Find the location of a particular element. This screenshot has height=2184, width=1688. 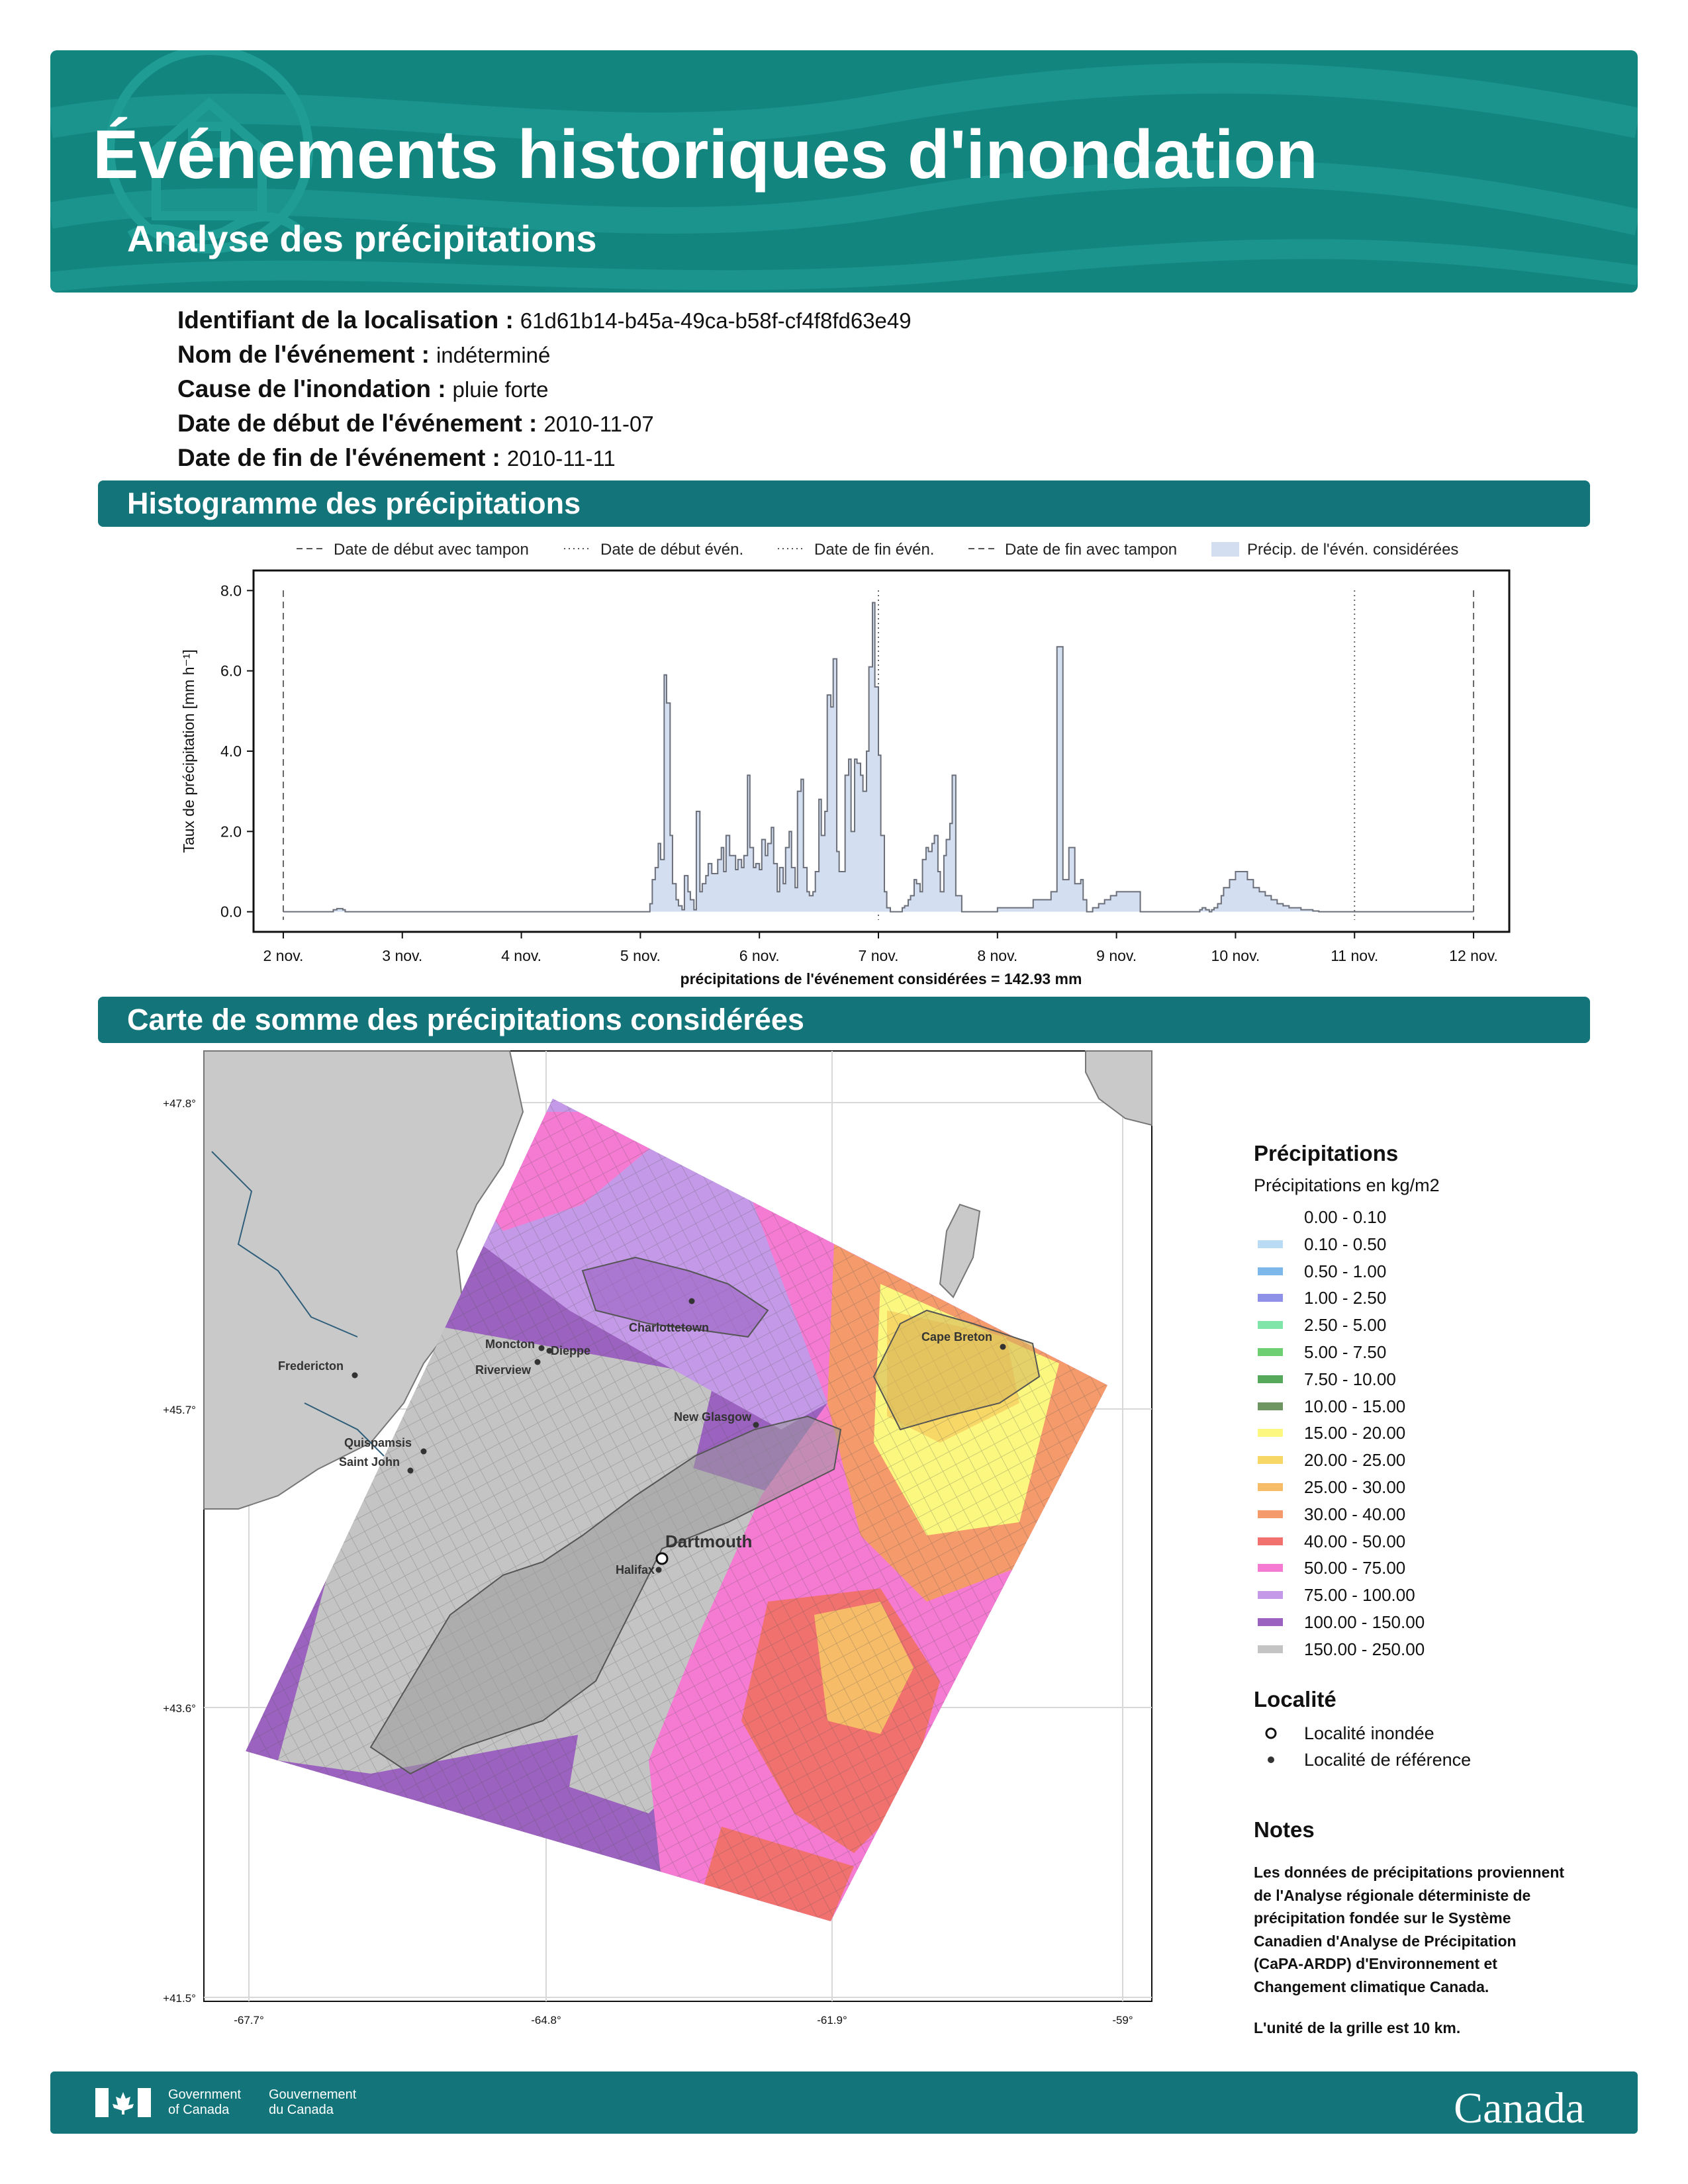

place-label: New Glasgow is located at coordinates (713, 1417).